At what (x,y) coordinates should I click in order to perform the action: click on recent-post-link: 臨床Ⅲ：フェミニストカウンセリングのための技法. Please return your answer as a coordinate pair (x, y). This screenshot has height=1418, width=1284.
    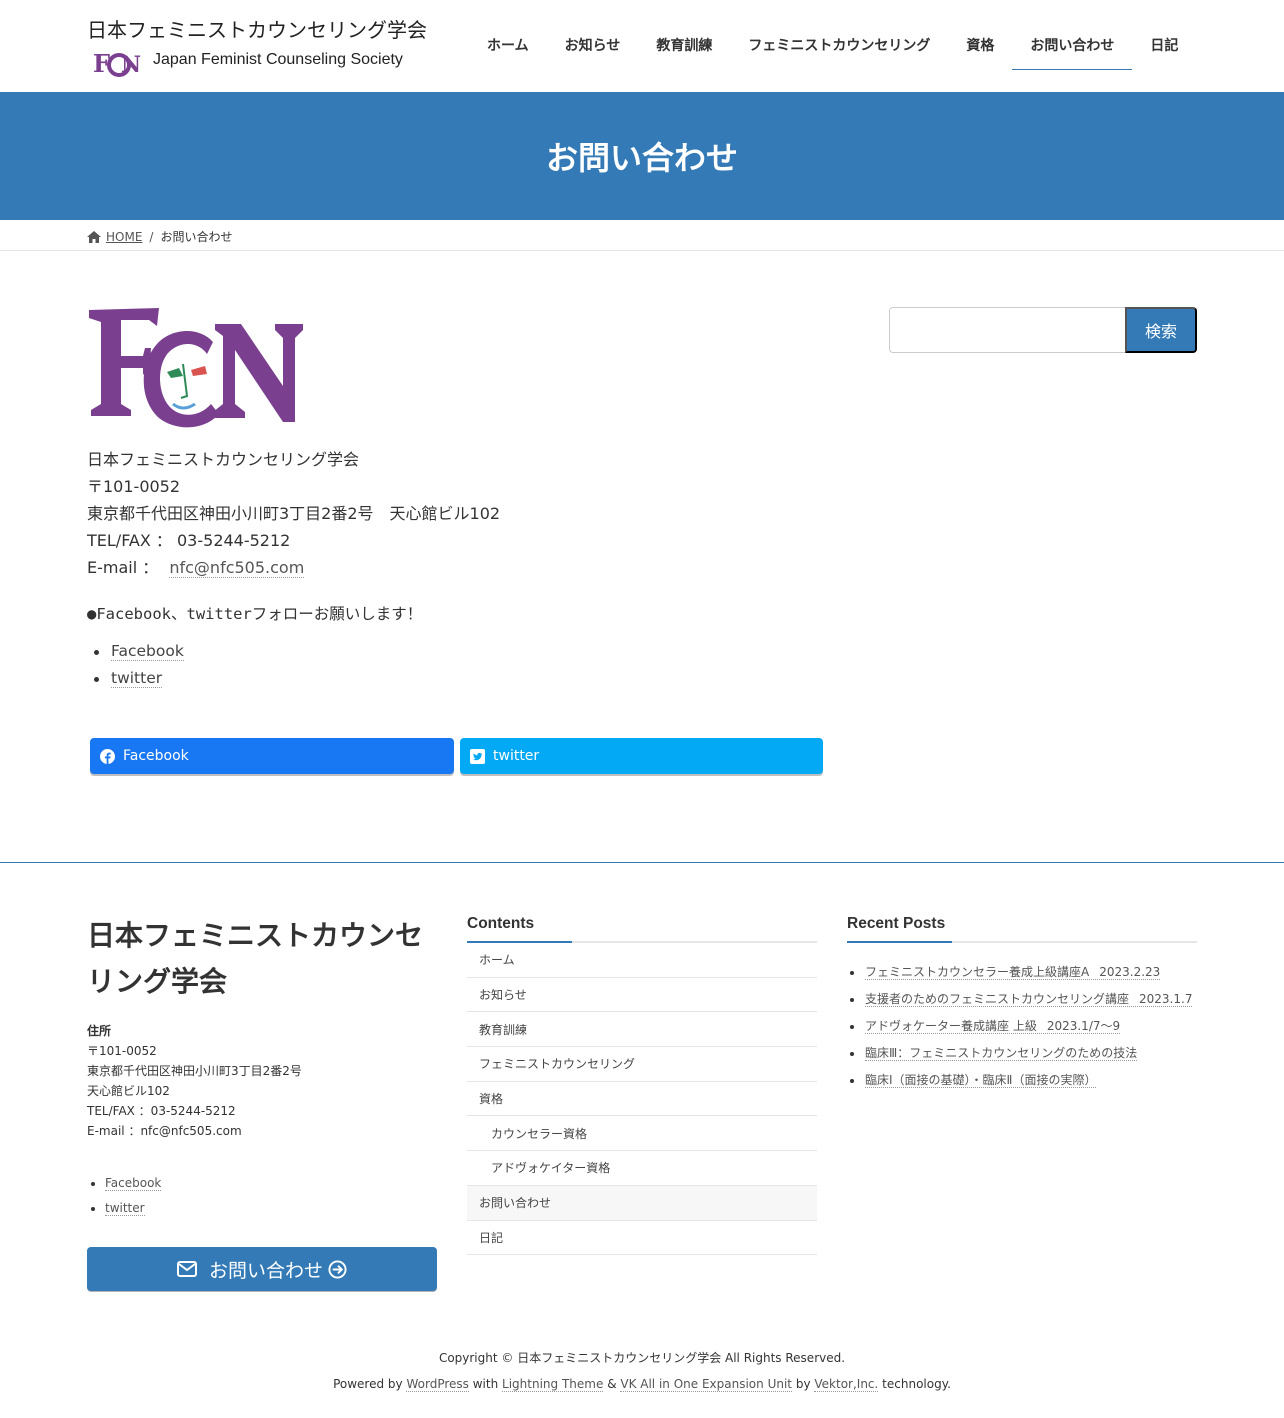
    Looking at the image, I should click on (1001, 1053).